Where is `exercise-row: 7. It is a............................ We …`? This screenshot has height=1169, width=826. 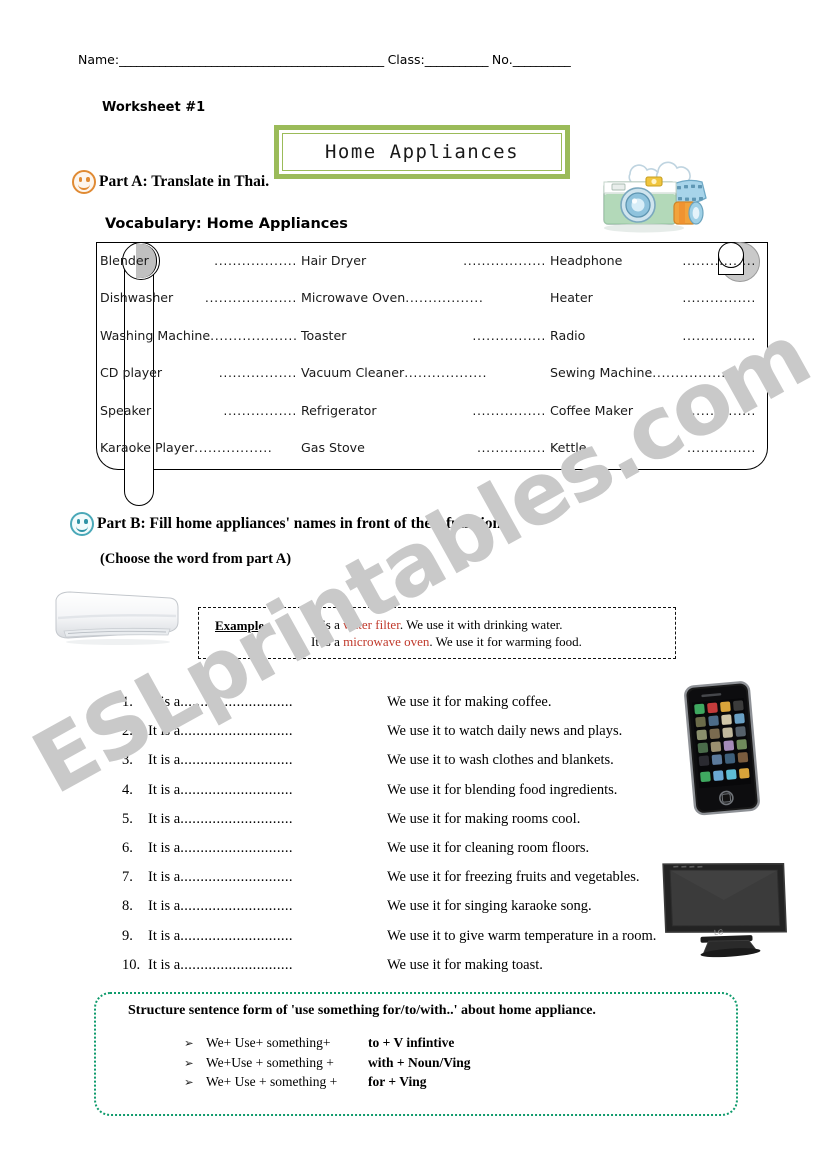 exercise-row: 7. It is a............................ We … is located at coordinates (422, 883).